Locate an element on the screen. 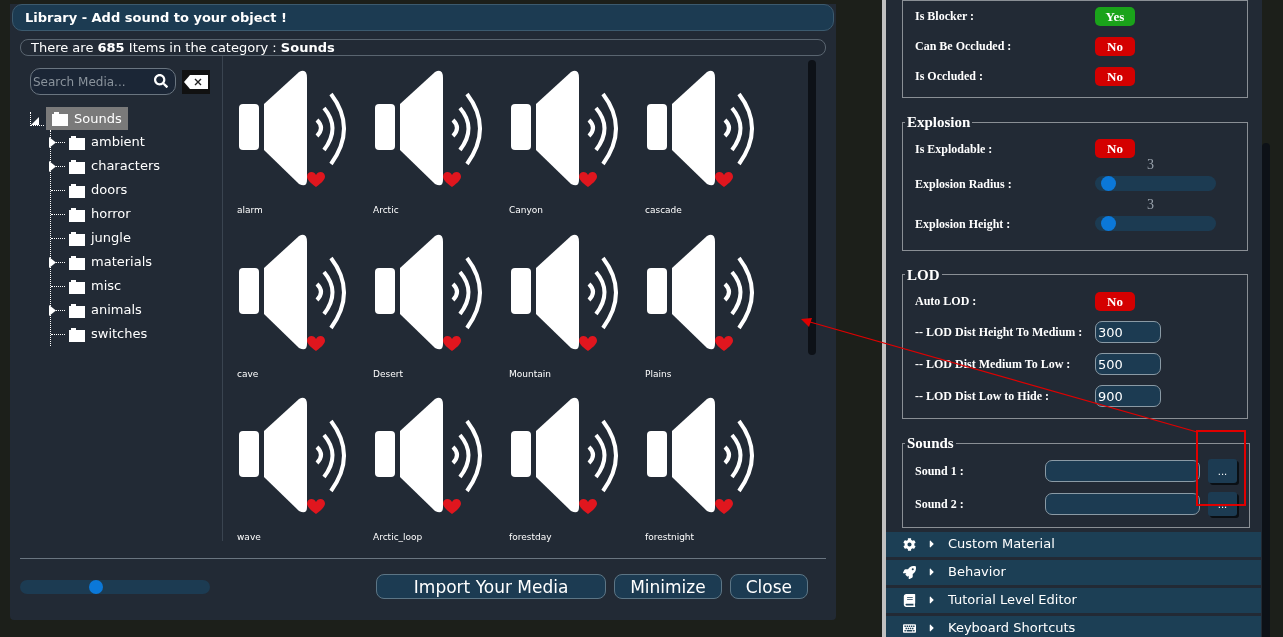  sound-tile: Arctic is located at coordinates (433, 144).